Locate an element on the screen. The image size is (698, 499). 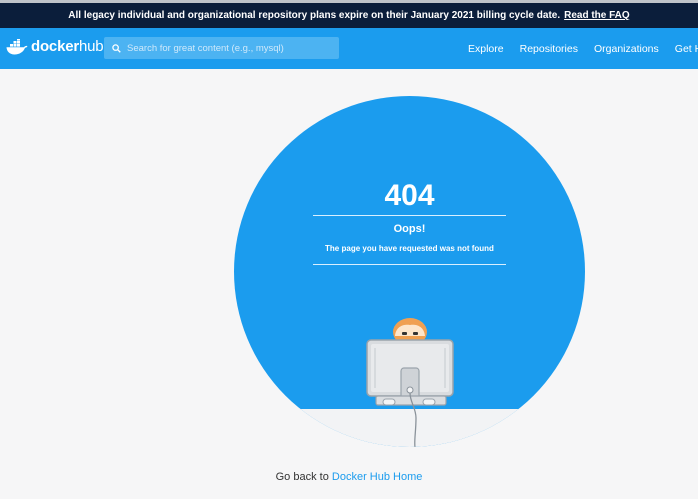
nav-explore: Explore is located at coordinates (486, 49).